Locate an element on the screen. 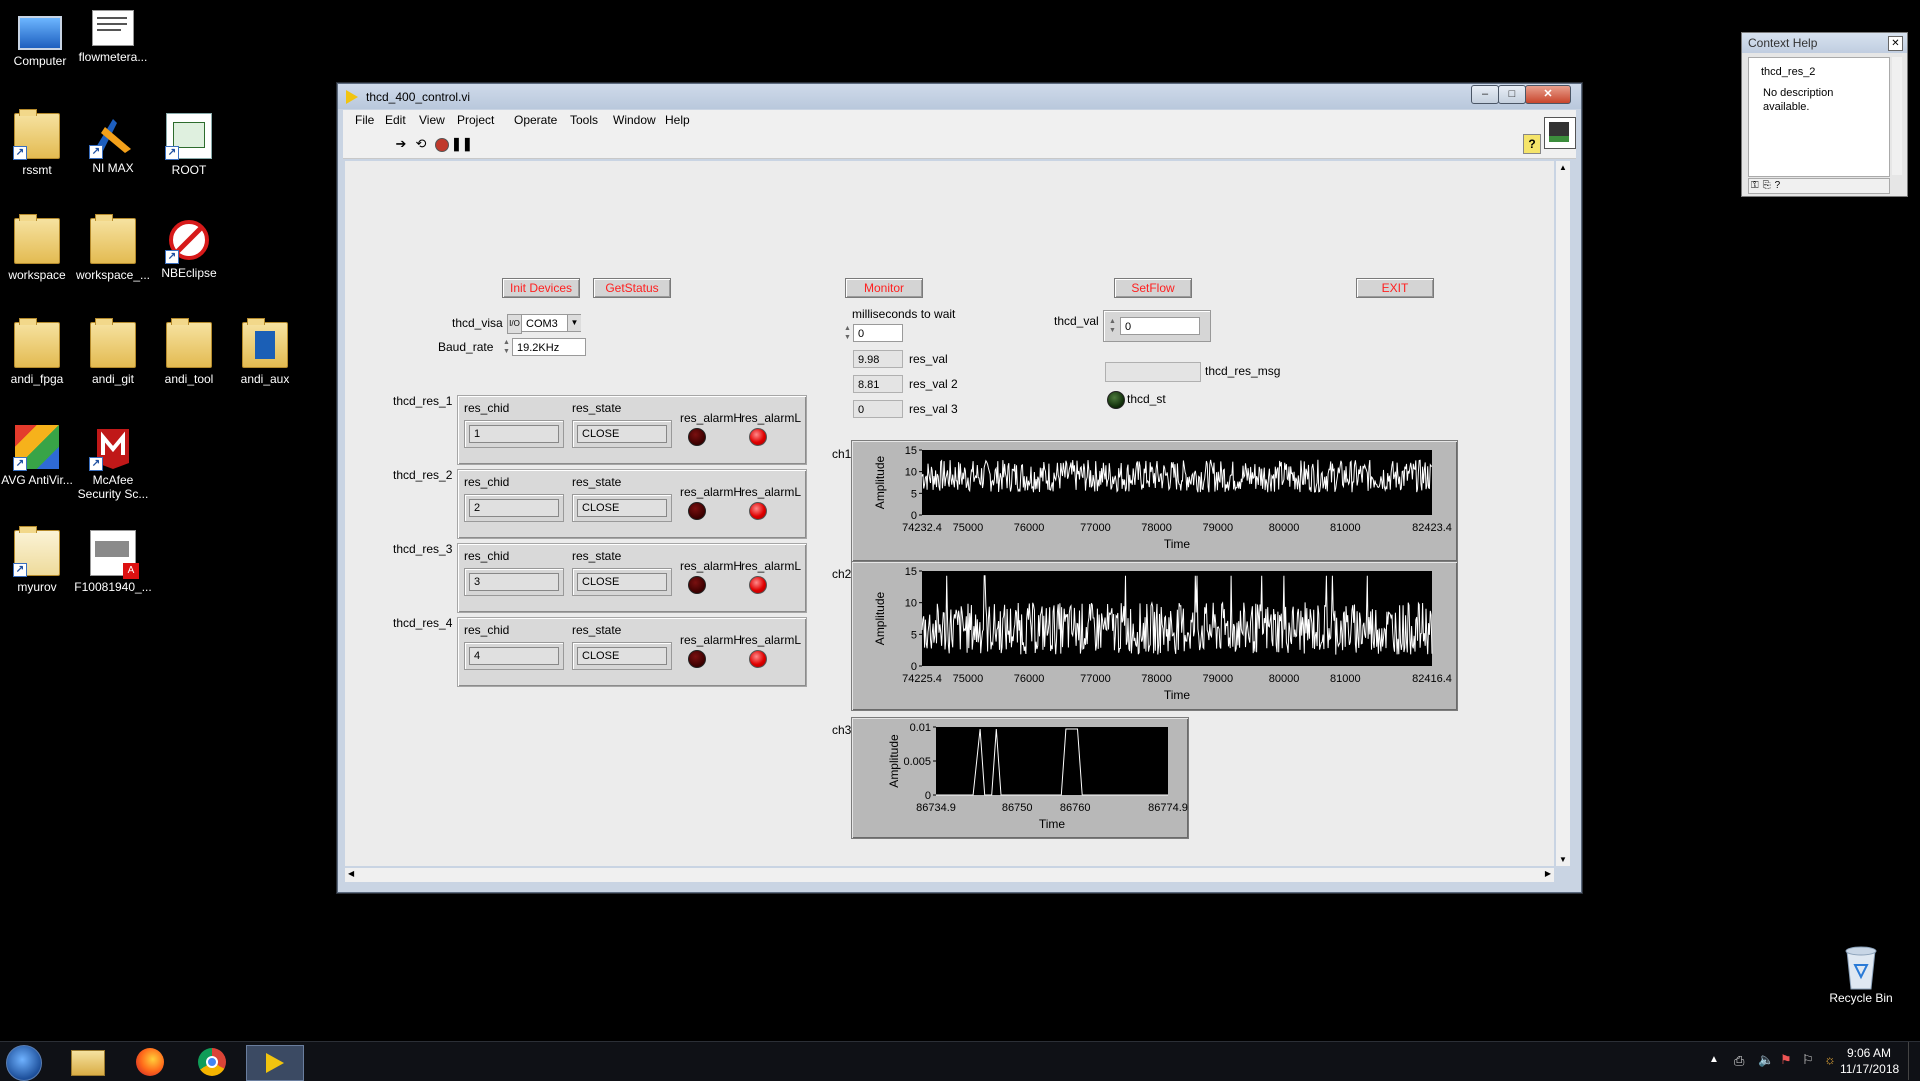  taskbar-explorer is located at coordinates (88, 1062).